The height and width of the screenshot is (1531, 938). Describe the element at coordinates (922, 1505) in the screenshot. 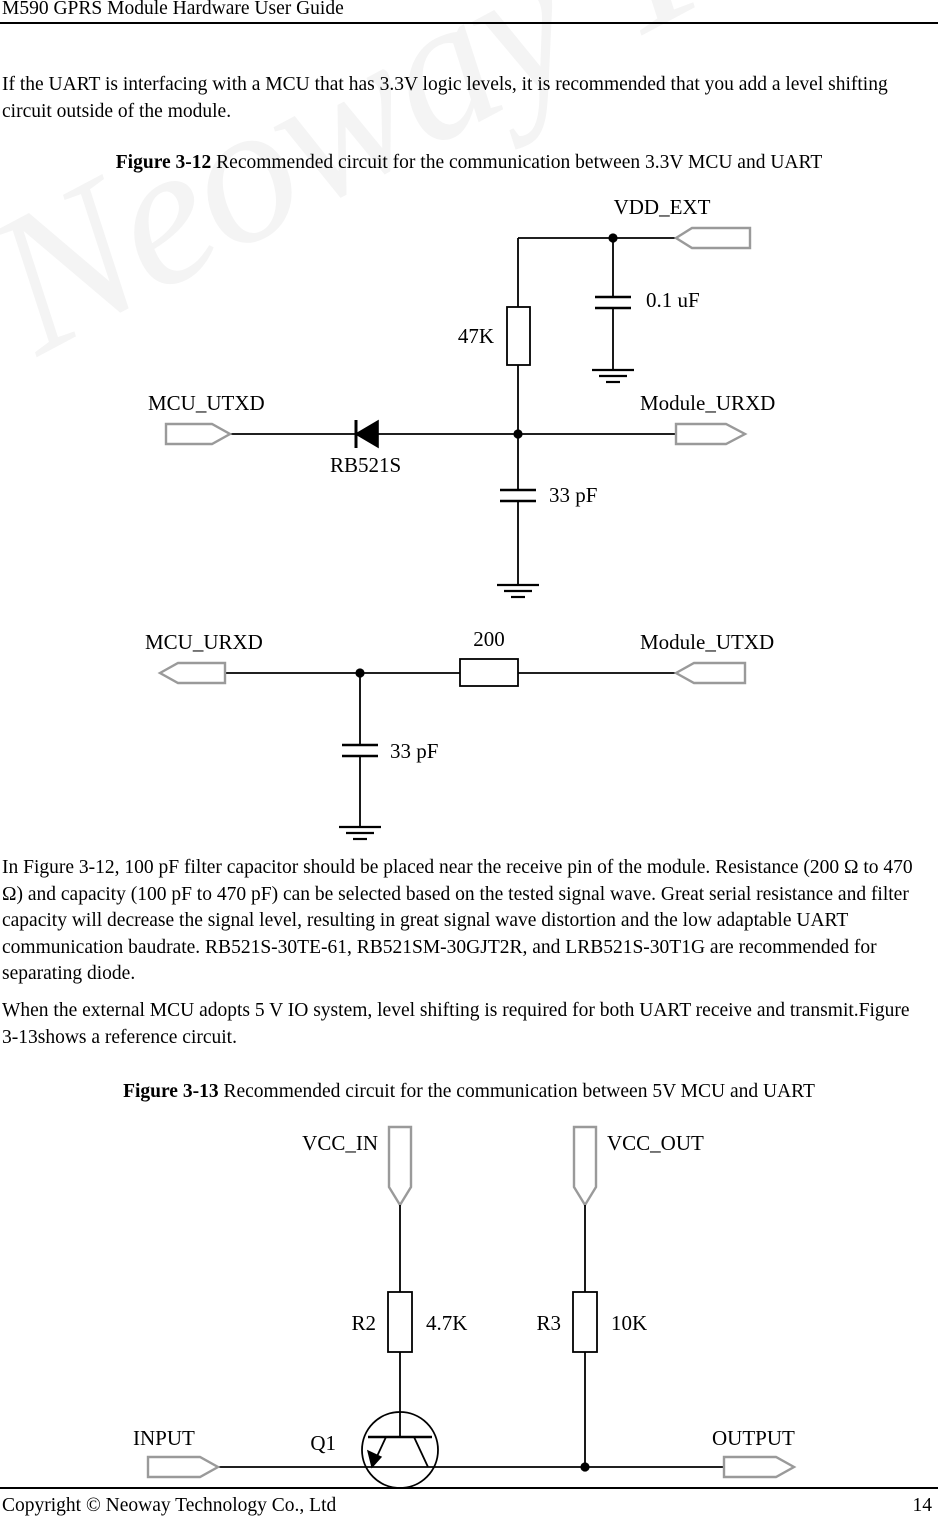

I see `footer-page-number: 14` at that location.